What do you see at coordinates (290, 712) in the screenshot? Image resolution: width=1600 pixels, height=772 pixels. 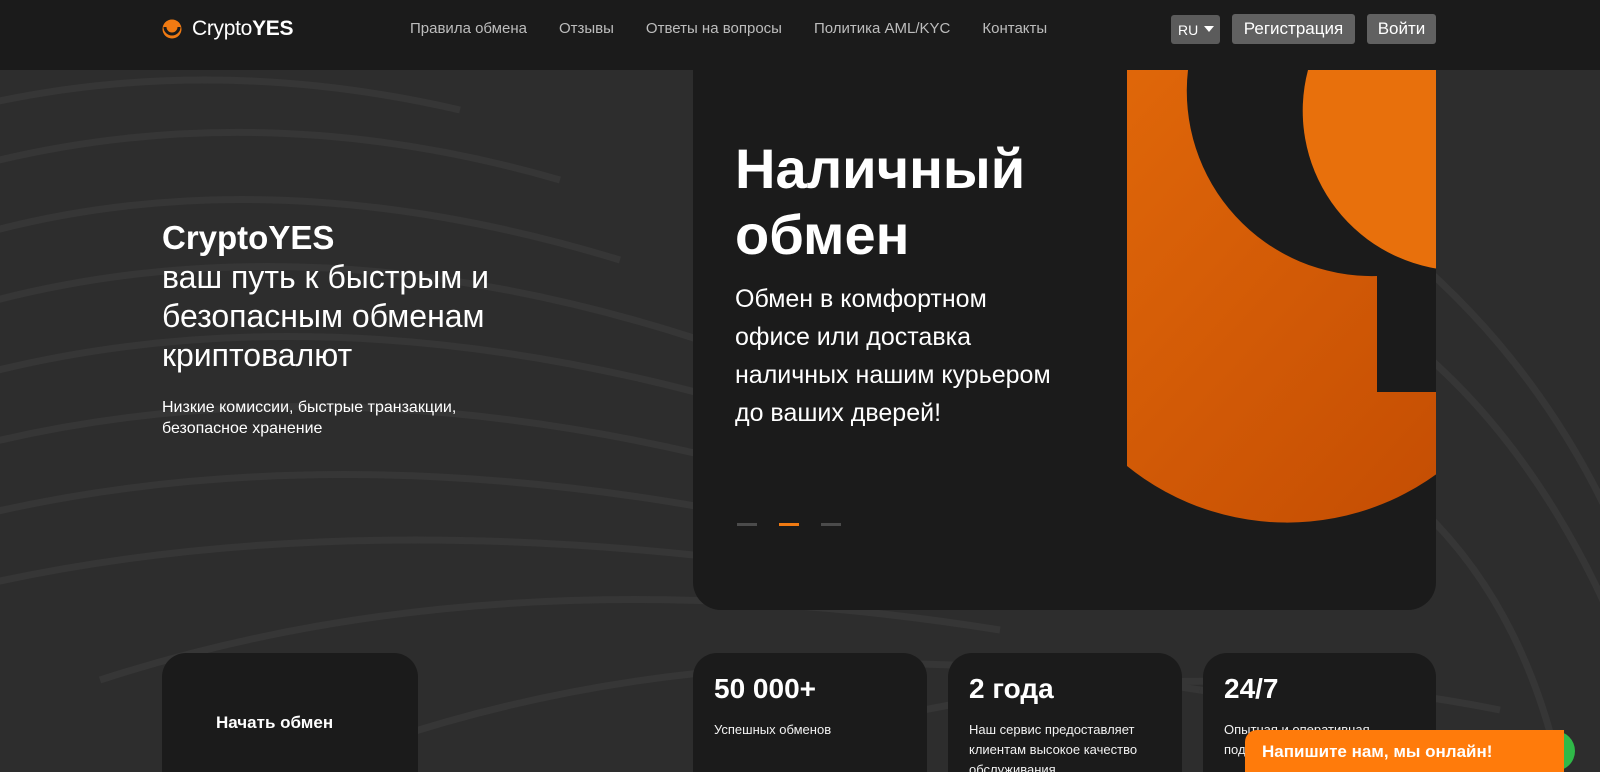 I see `start-exchange-card: Начать обмен` at bounding box center [290, 712].